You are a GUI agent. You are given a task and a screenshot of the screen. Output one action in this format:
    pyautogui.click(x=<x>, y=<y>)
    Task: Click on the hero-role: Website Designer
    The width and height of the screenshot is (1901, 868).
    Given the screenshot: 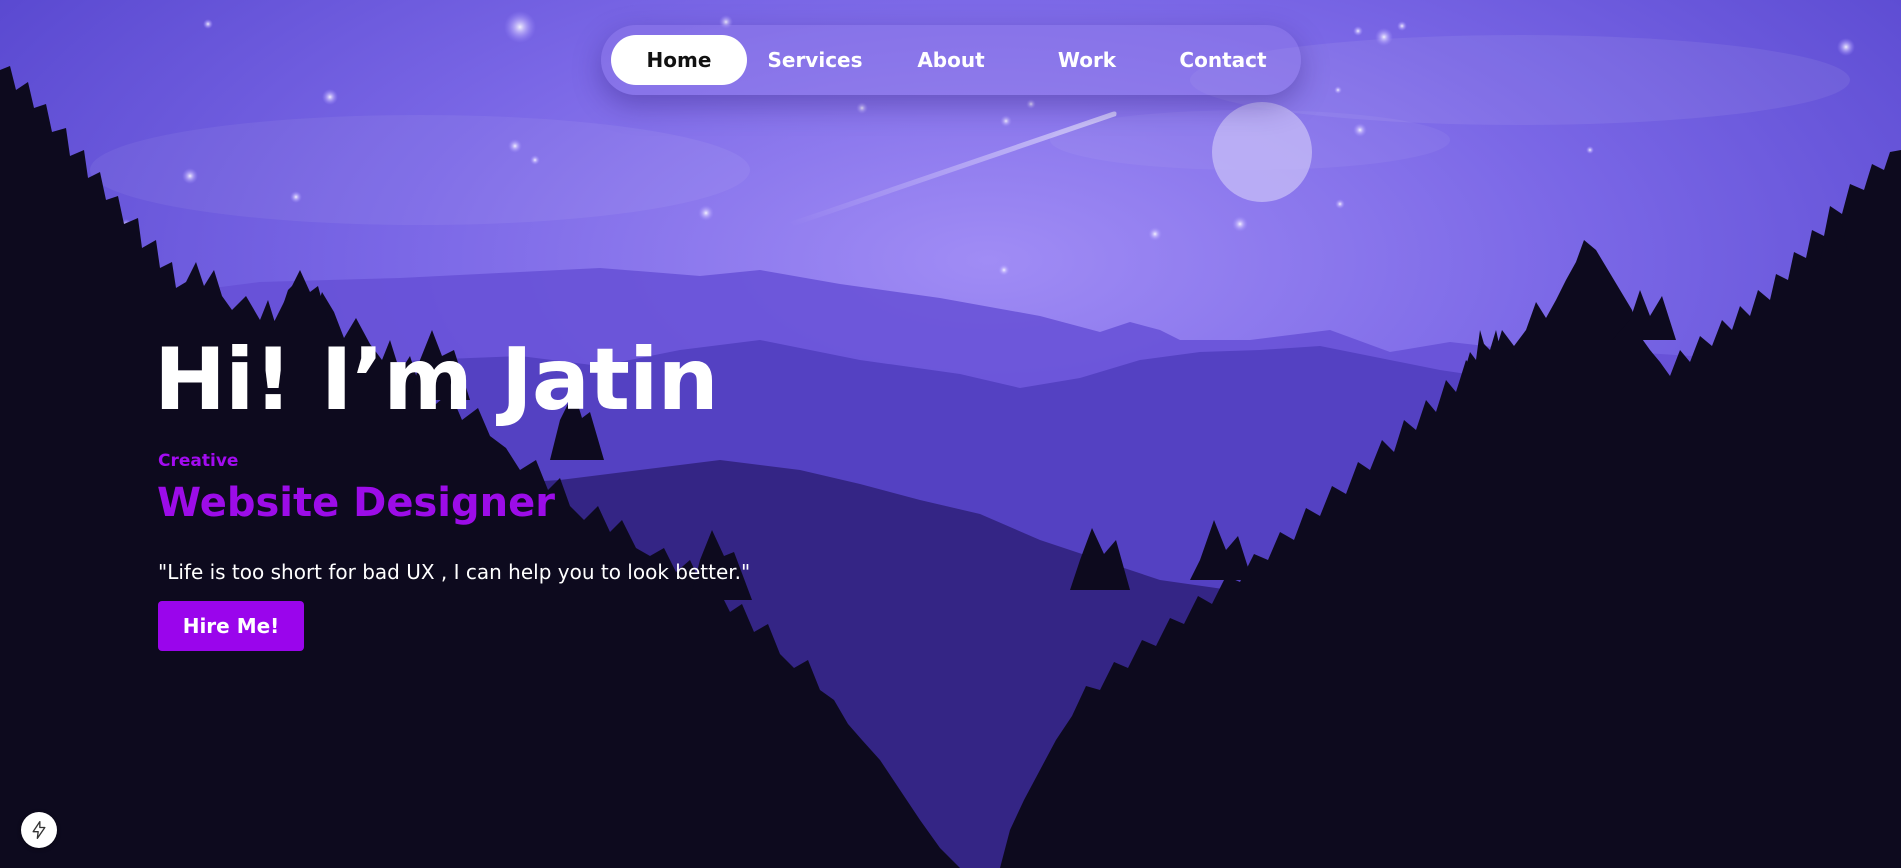 What is the action you would take?
    pyautogui.click(x=356, y=503)
    